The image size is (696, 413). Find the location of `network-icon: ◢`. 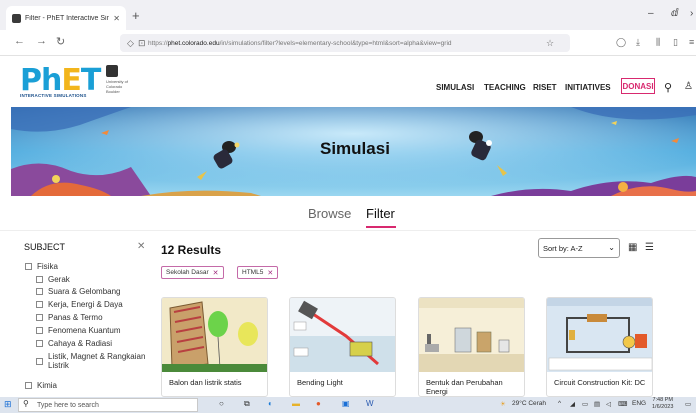

network-icon: ◢ is located at coordinates (572, 404).